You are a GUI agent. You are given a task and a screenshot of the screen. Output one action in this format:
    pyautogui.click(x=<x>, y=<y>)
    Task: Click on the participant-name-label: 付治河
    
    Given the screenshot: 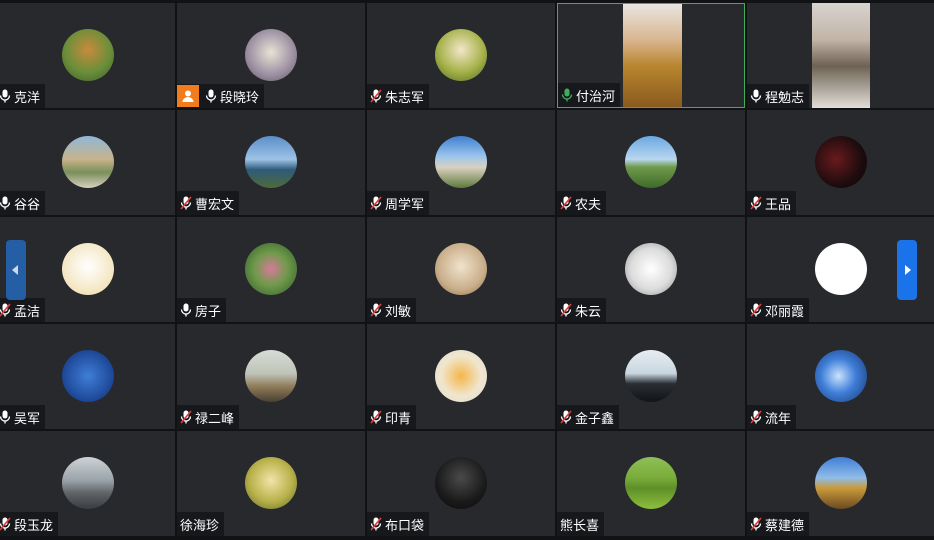 What is the action you would take?
    pyautogui.click(x=589, y=95)
    